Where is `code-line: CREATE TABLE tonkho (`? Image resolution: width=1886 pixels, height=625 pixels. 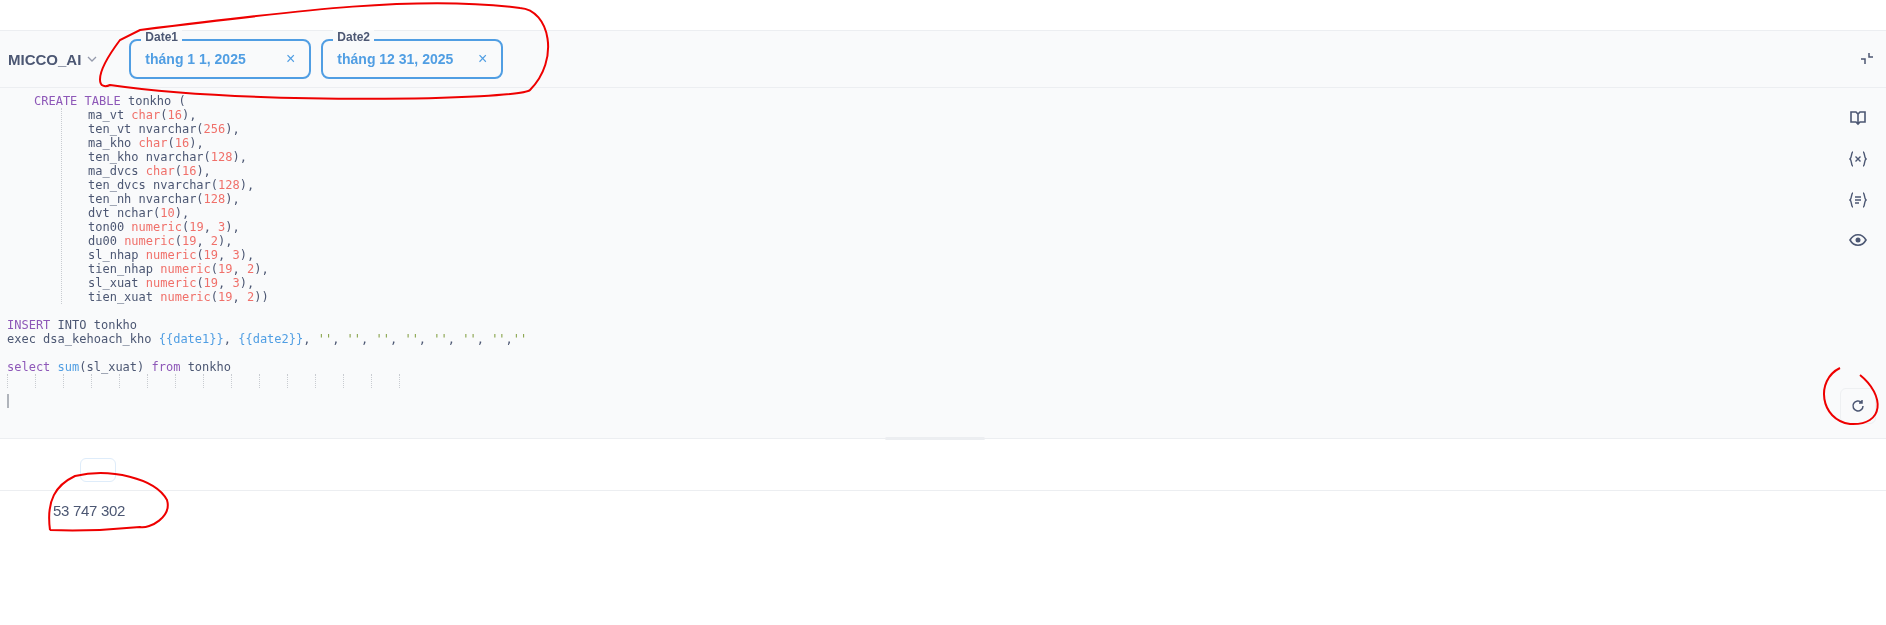 code-line: CREATE TABLE tonkho ( is located at coordinates (110, 101).